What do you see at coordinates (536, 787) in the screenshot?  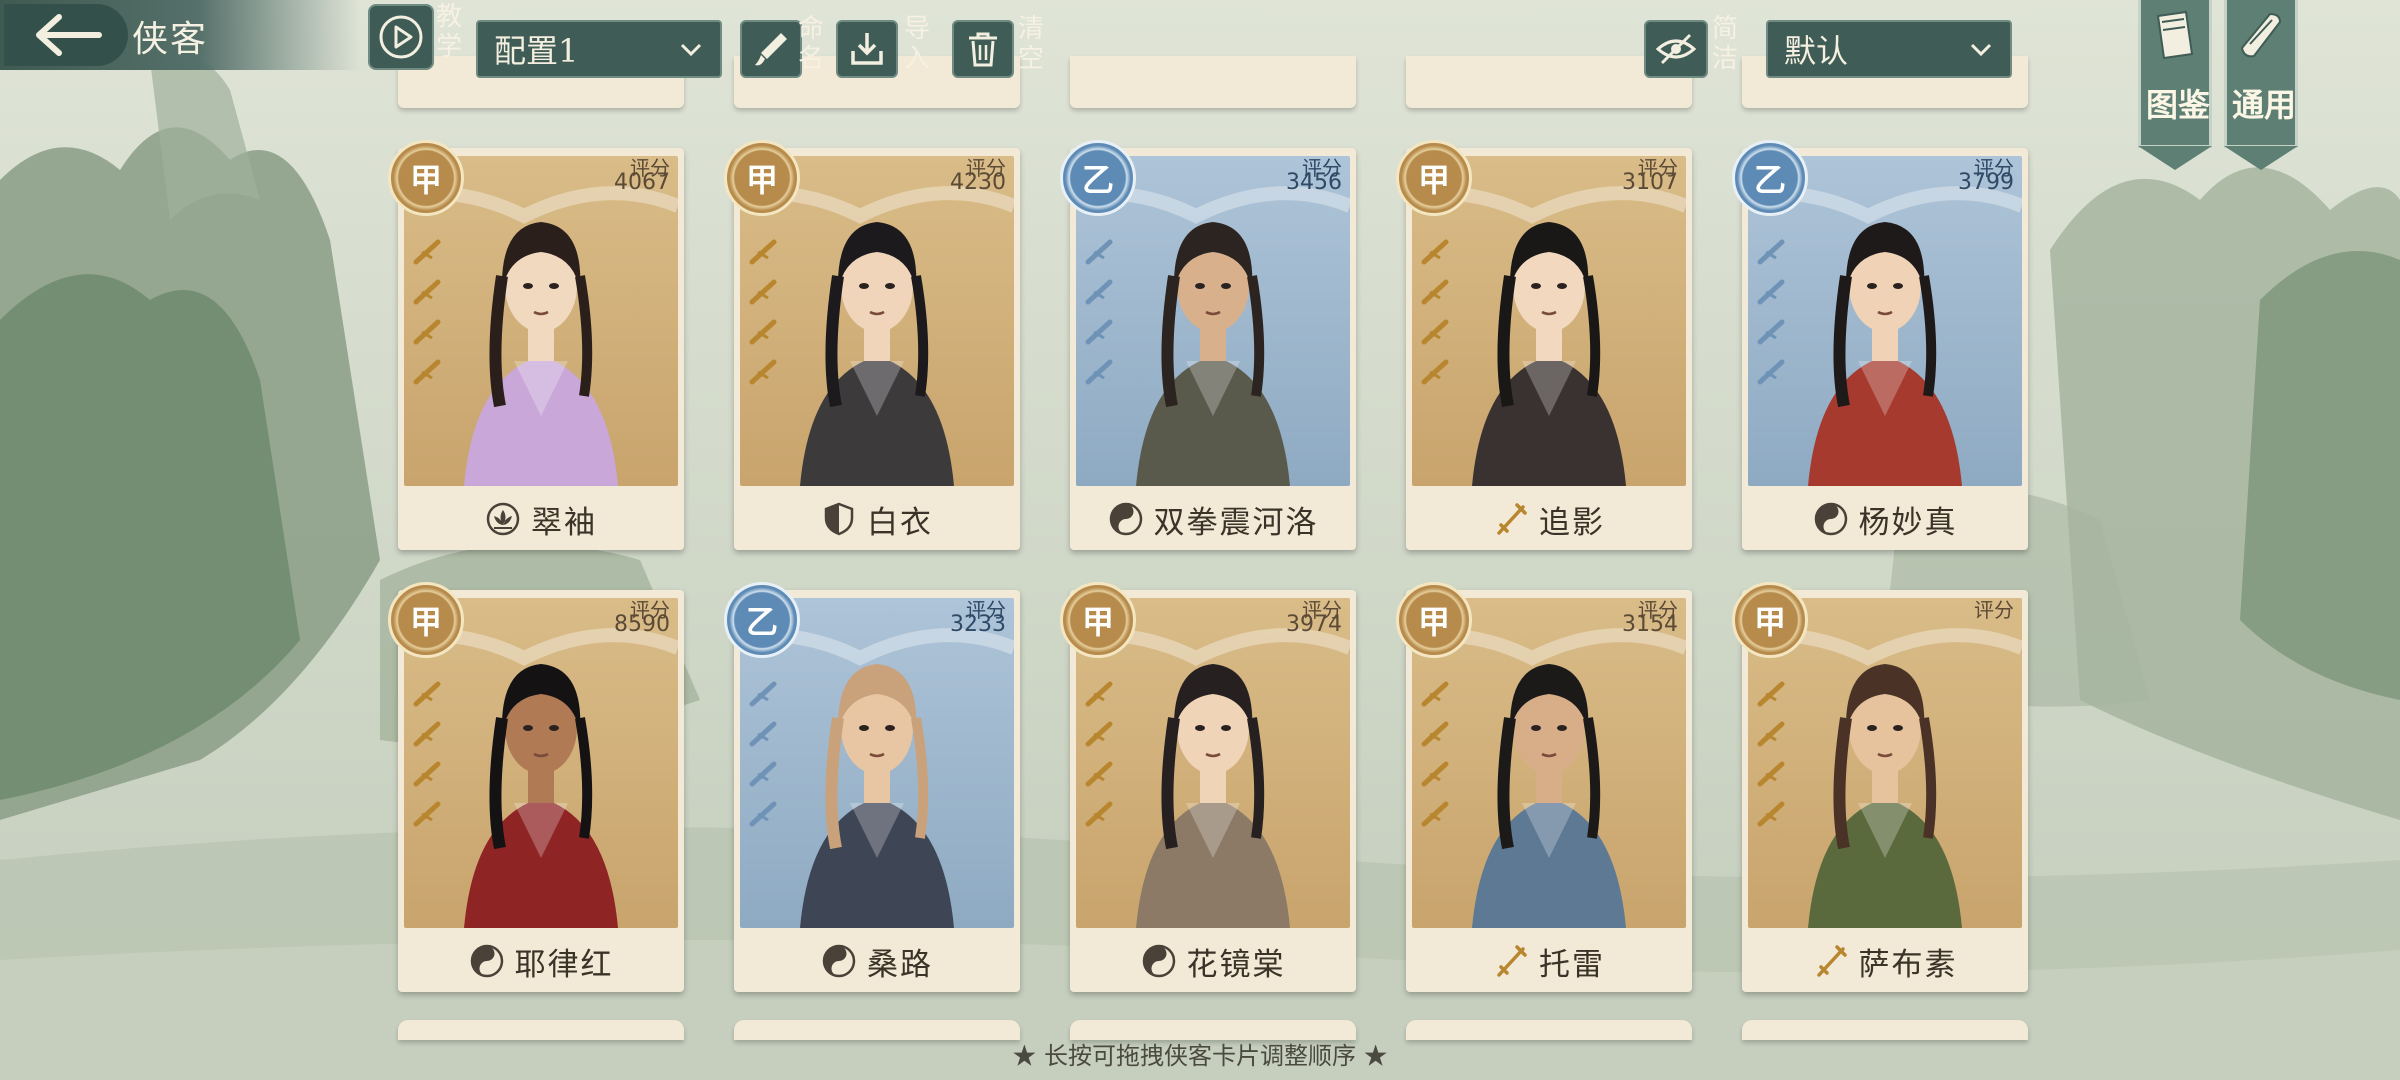 I see `hero-card: 甲评分 8590 耶律红` at bounding box center [536, 787].